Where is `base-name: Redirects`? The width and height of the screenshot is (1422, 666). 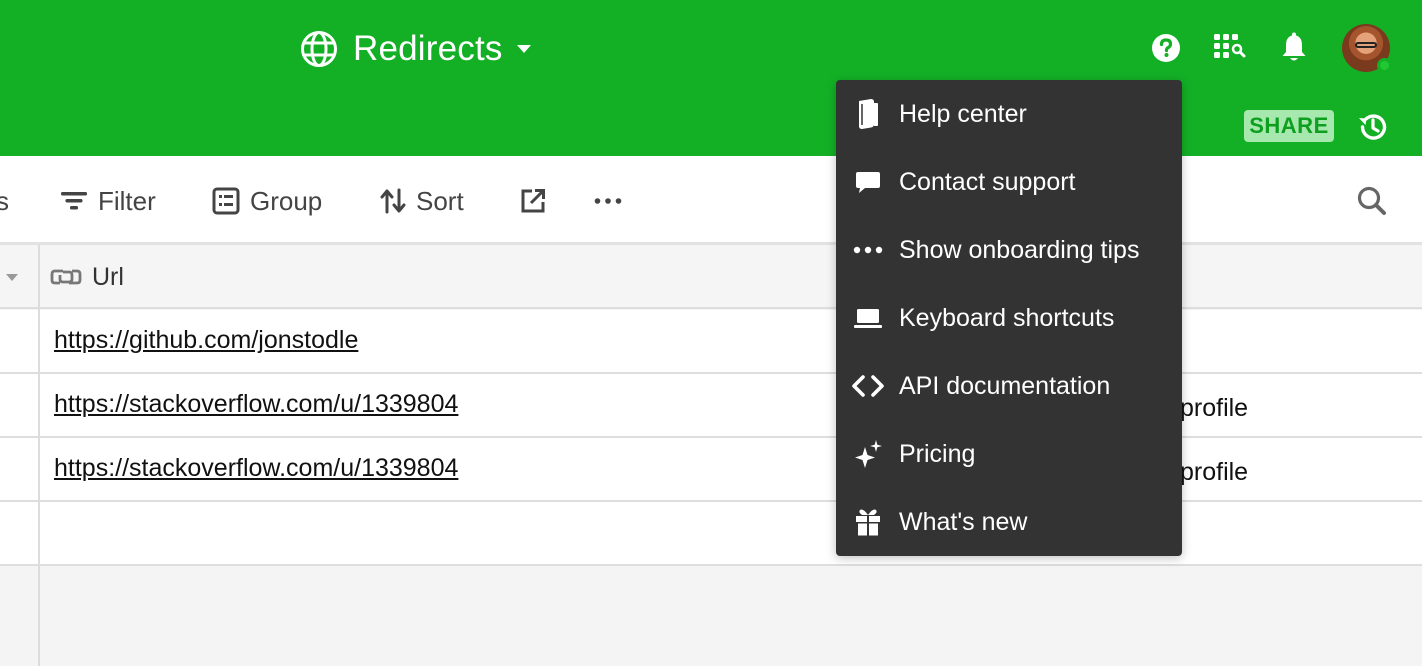
base-name: Redirects is located at coordinates (428, 48).